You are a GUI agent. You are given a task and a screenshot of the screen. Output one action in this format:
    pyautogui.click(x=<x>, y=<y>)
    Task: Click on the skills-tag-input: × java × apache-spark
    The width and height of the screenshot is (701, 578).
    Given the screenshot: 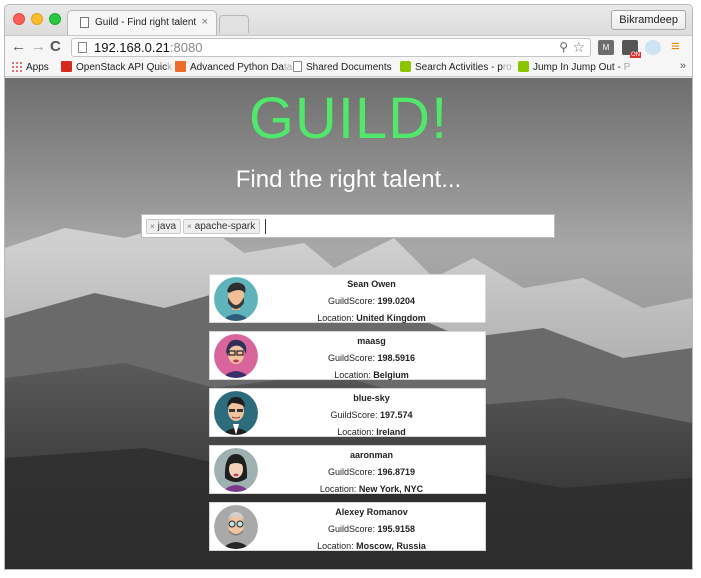 What is the action you would take?
    pyautogui.click(x=348, y=226)
    